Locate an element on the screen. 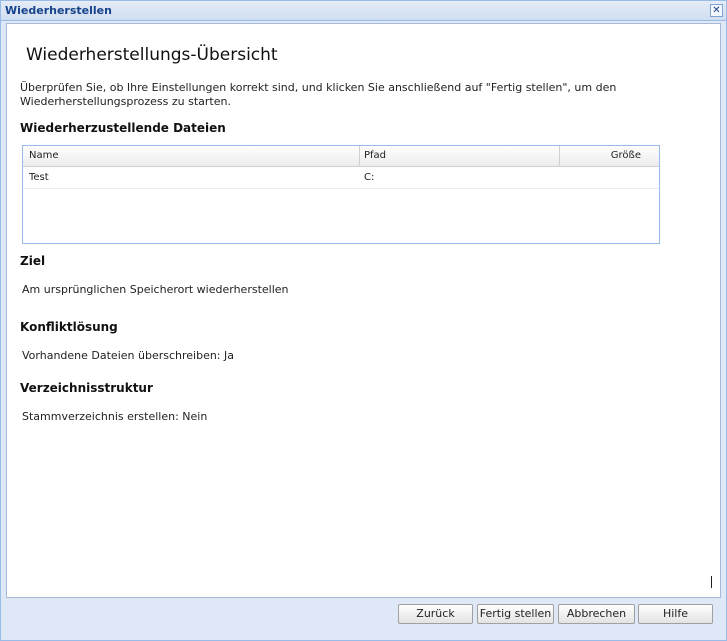 This screenshot has height=641, width=727. window-title: Wiederherstellen is located at coordinates (58, 10).